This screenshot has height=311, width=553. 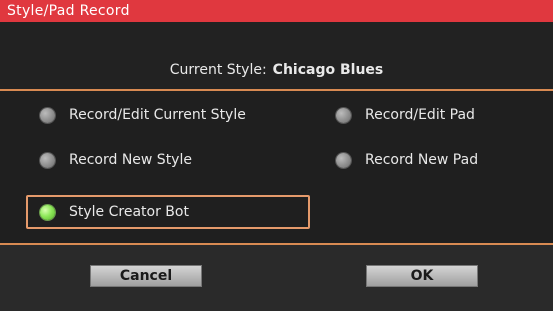 I want to click on radio-selected-icon, so click(x=47, y=212).